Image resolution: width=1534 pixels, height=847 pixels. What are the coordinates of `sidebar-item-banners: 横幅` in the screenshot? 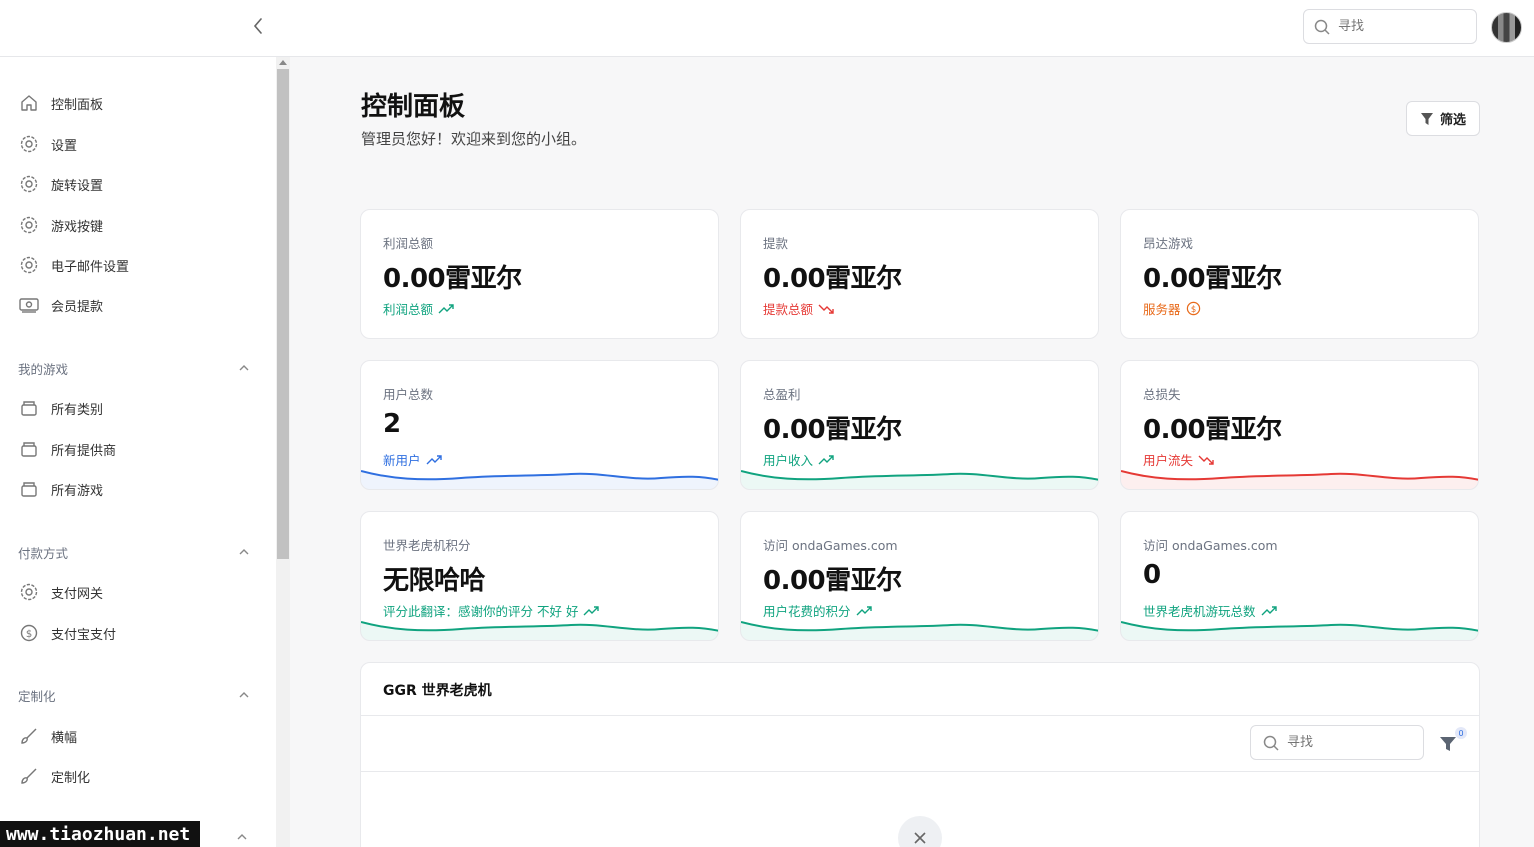 It's located at (47, 736).